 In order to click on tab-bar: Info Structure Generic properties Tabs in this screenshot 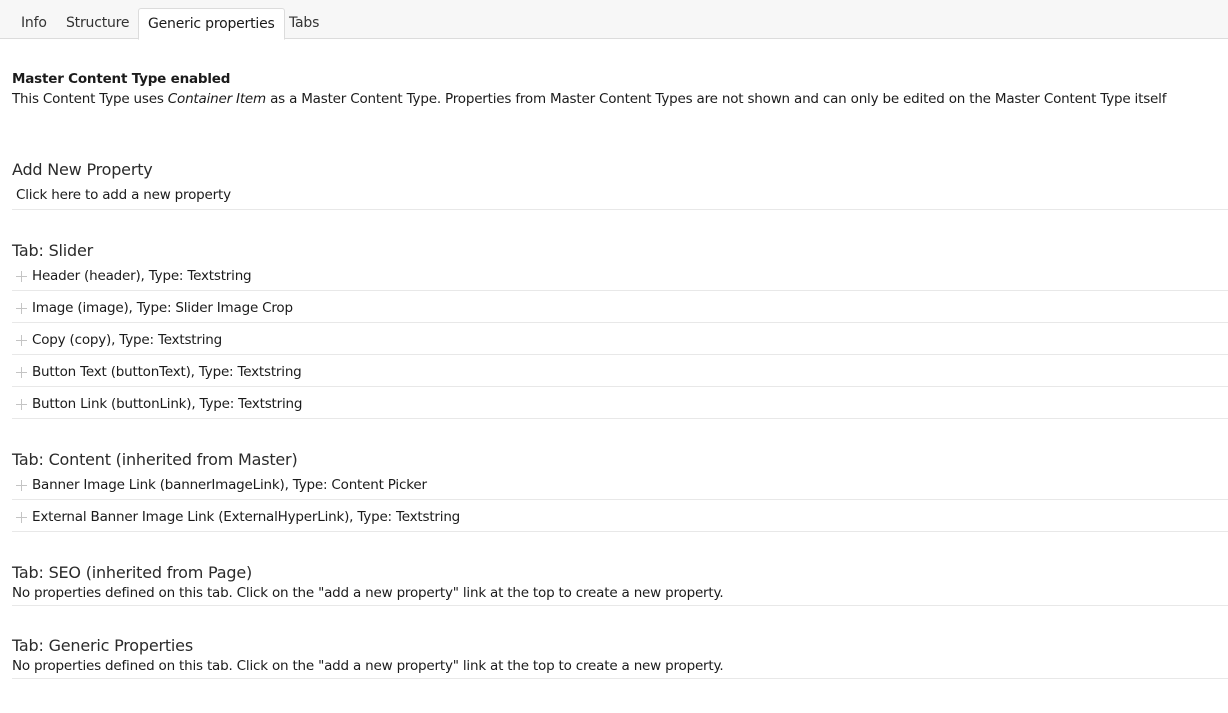, I will do `click(614, 20)`.